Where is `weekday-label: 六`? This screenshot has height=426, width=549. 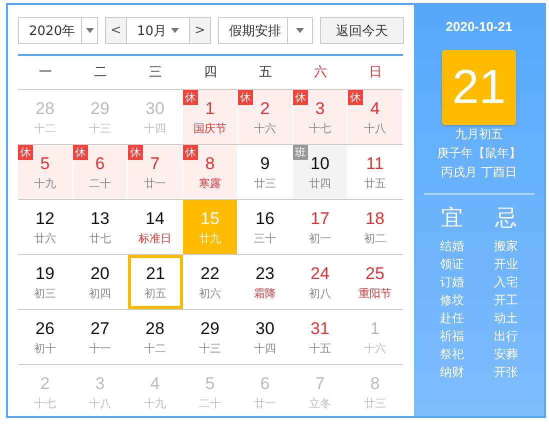
weekday-label: 六 is located at coordinates (320, 73).